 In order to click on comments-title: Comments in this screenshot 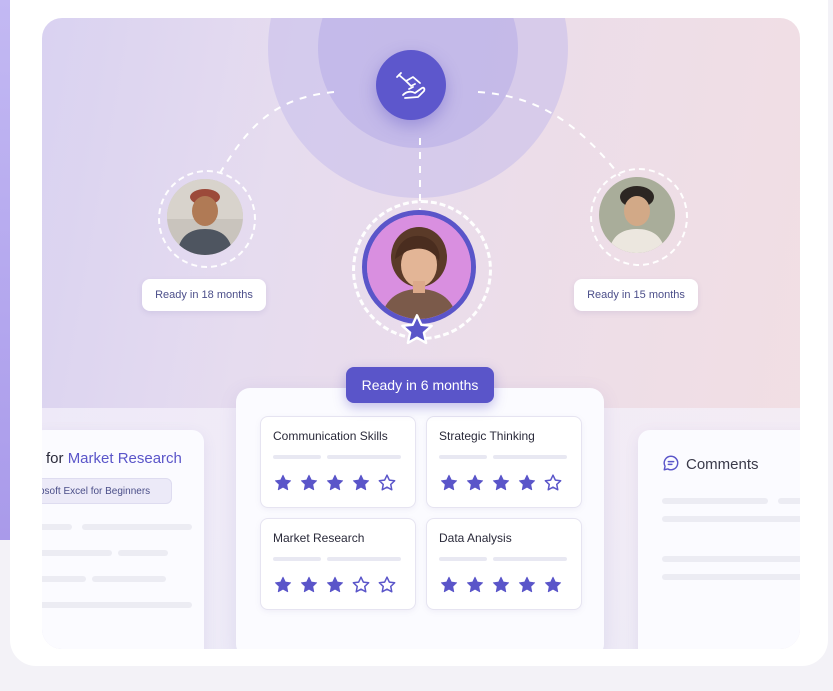, I will do `click(722, 464)`.